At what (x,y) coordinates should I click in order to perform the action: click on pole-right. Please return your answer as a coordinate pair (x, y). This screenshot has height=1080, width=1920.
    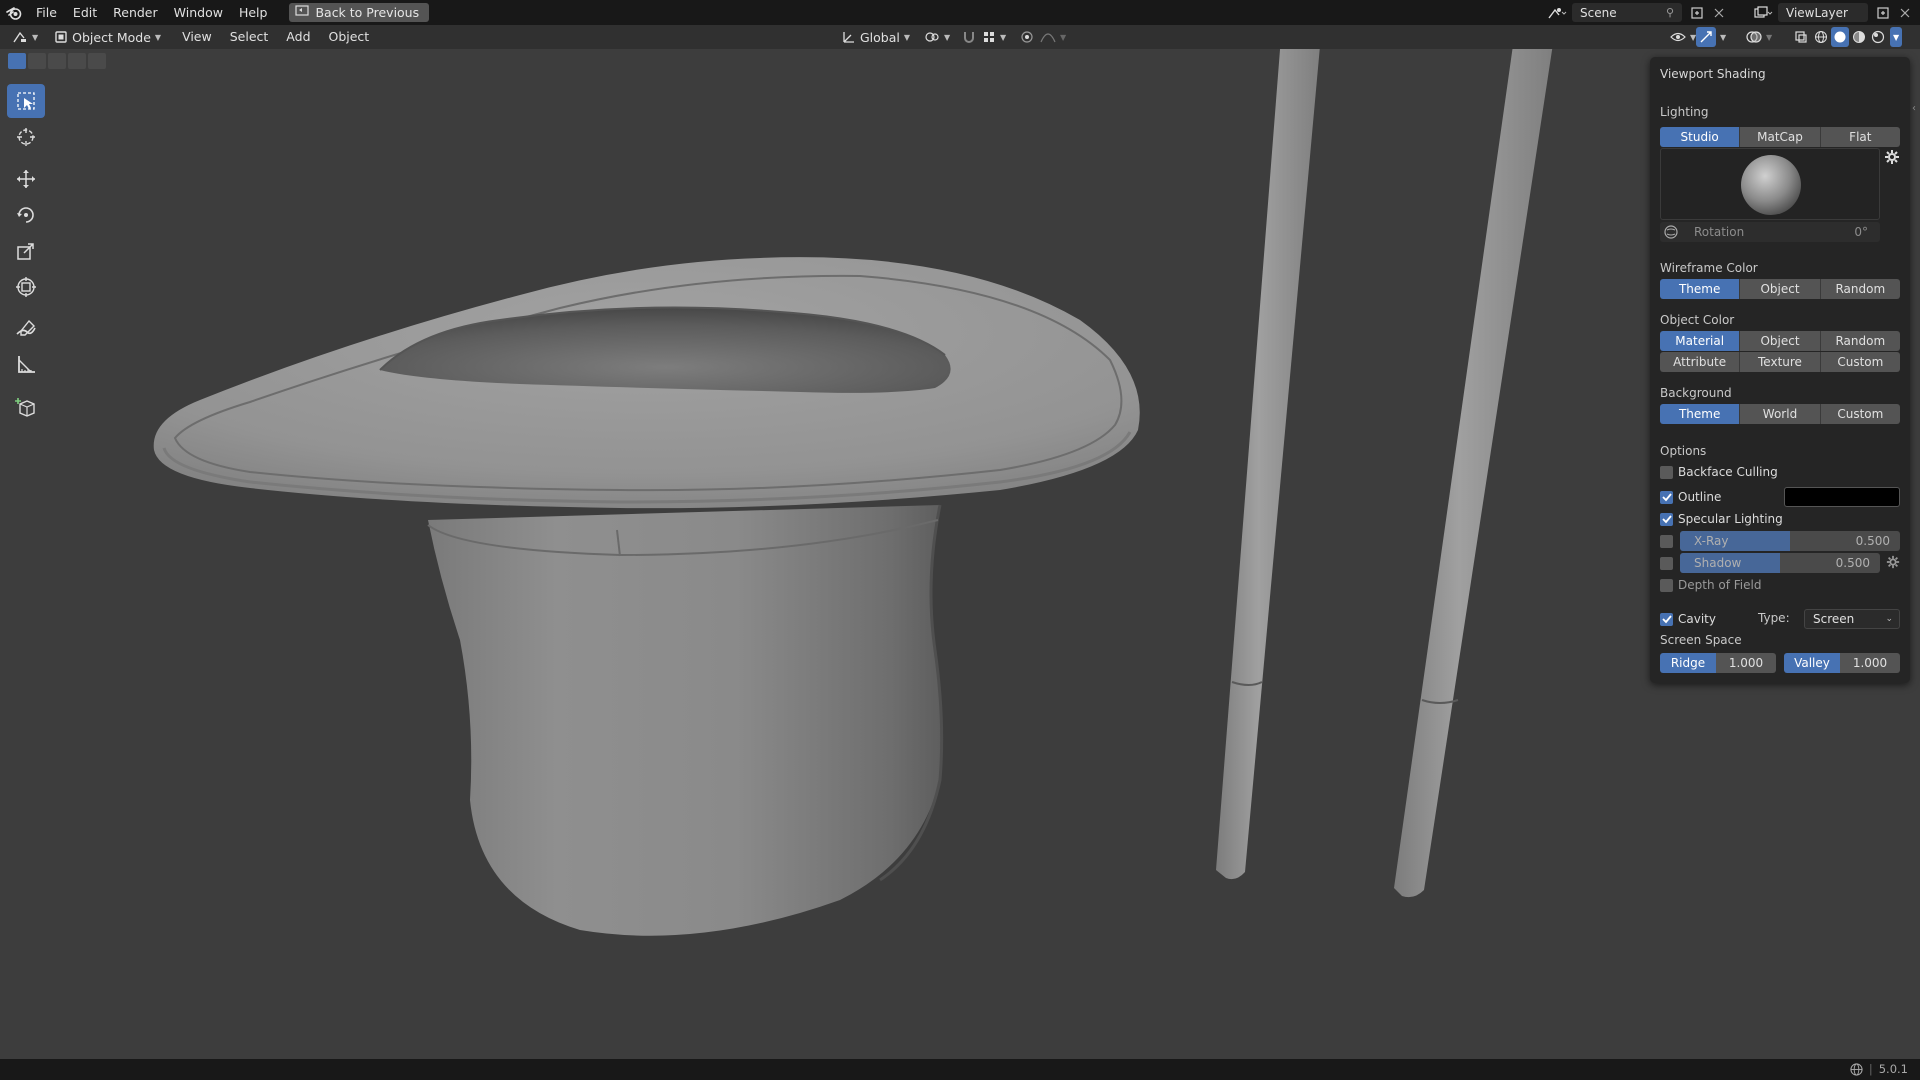
    Looking at the image, I should click on (1475, 473).